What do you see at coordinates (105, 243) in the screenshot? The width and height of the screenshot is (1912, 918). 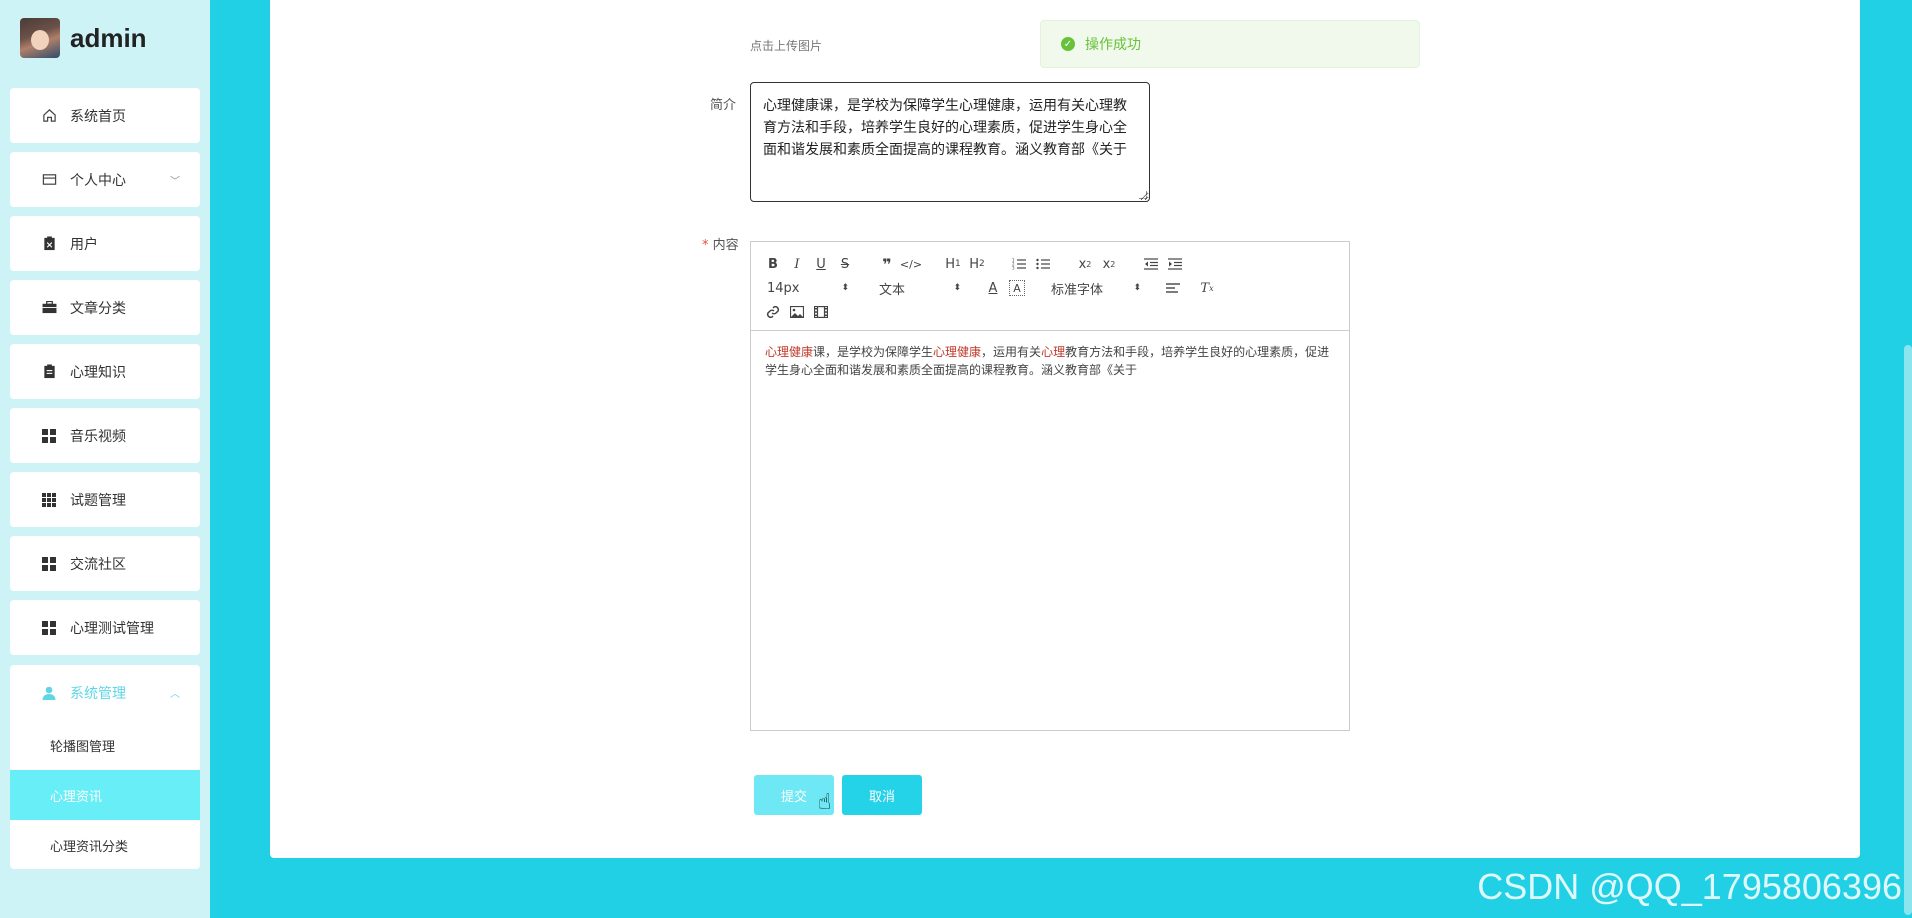 I see `sidebar-item-users: 用户` at bounding box center [105, 243].